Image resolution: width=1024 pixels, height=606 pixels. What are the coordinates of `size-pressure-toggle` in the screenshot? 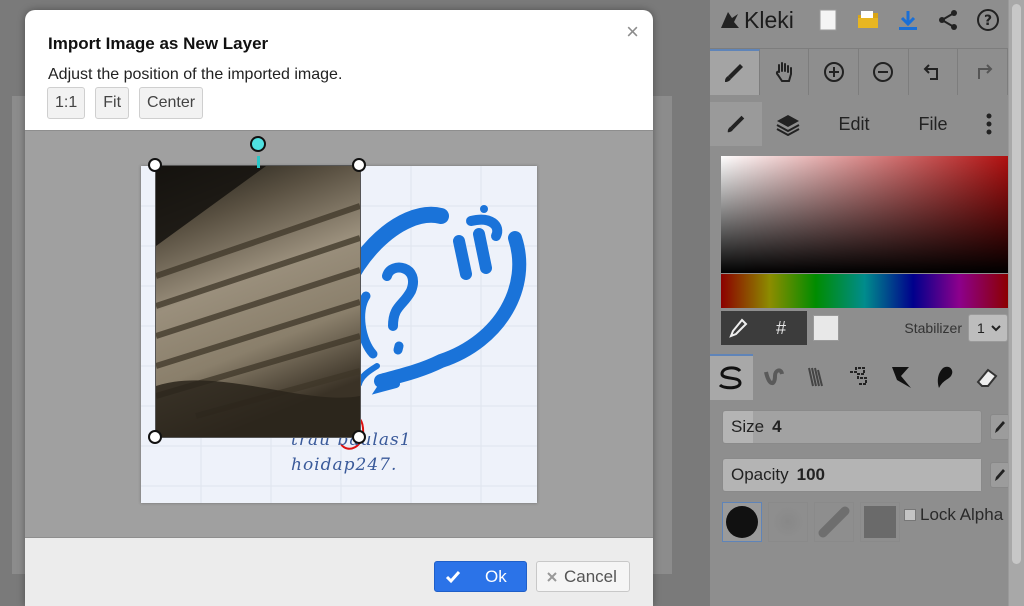 It's located at (1000, 427).